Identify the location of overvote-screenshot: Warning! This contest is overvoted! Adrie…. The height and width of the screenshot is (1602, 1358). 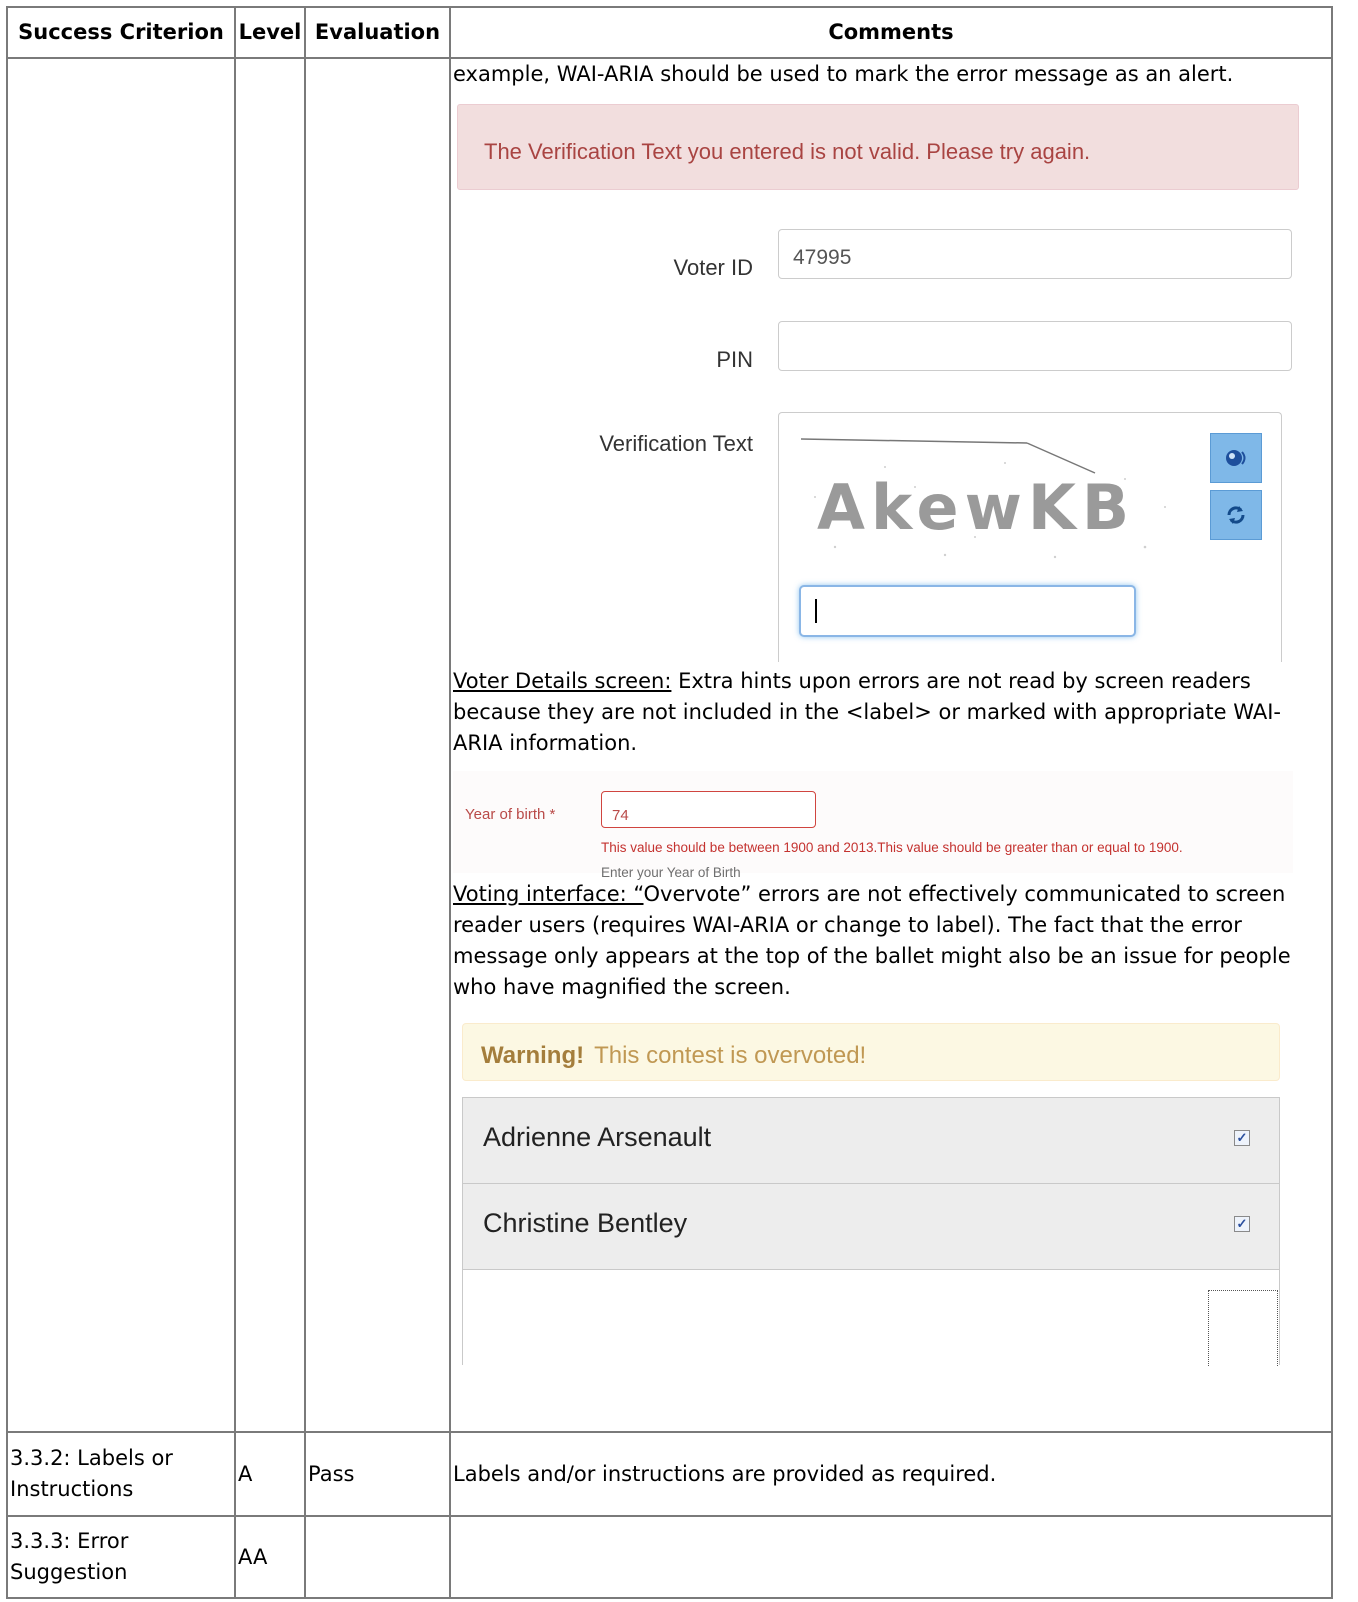
(866, 1194).